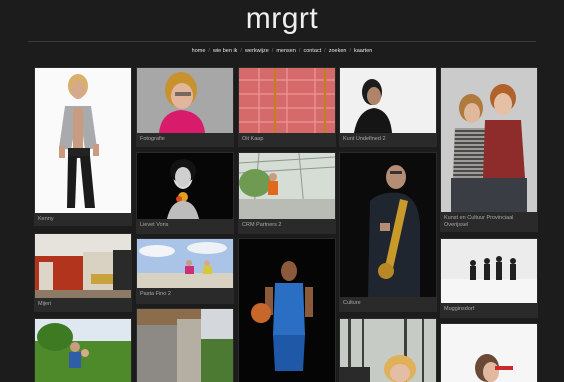  I want to click on photo-building, so click(185, 345).